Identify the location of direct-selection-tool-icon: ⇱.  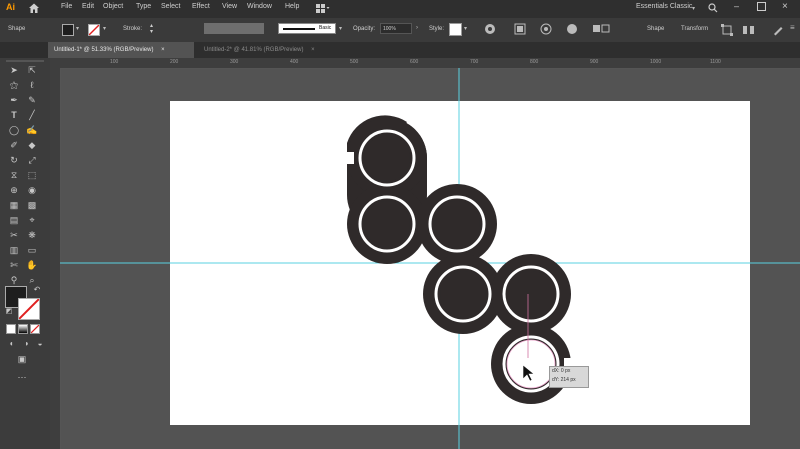
(32, 70).